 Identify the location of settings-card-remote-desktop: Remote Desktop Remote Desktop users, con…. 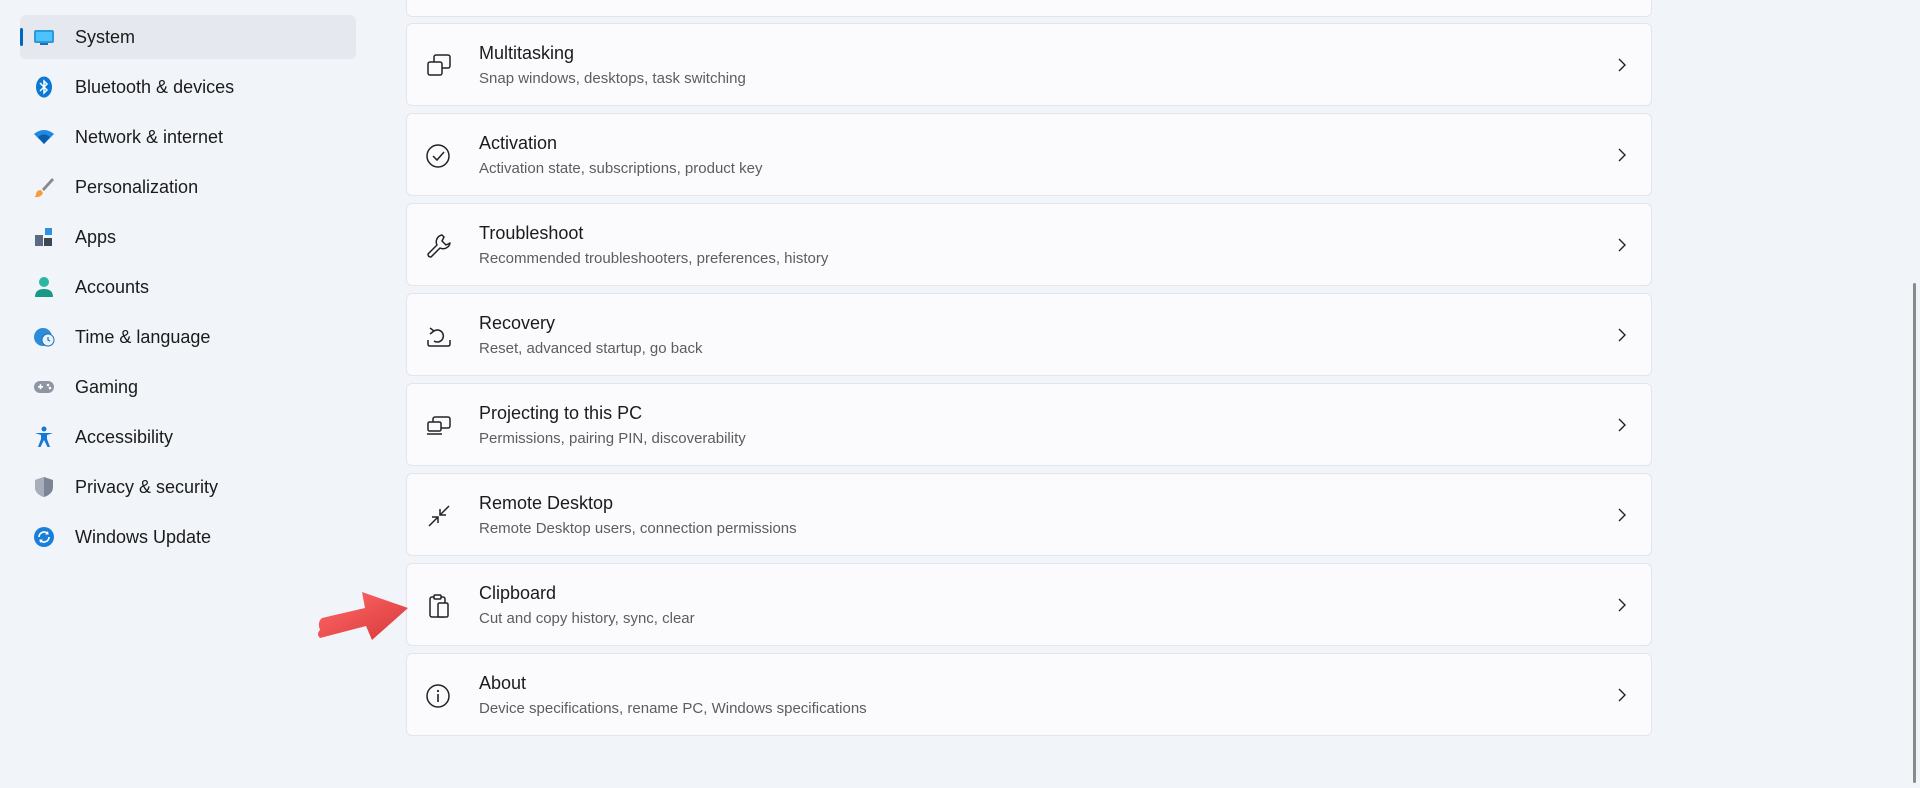
(1029, 514).